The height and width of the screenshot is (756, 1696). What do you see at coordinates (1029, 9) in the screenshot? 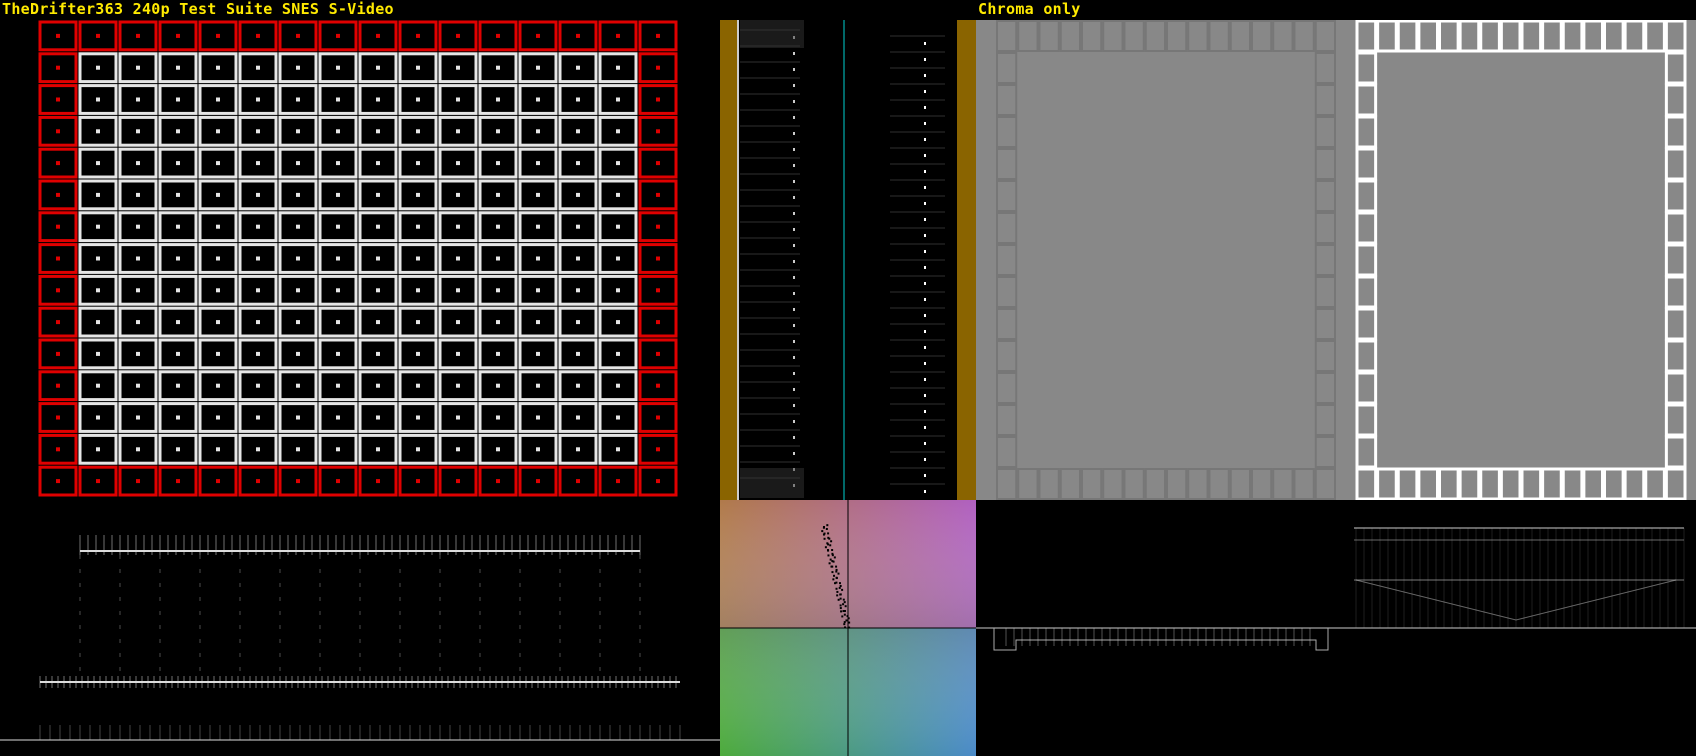
I see `chroma-only-label: Chroma only` at bounding box center [1029, 9].